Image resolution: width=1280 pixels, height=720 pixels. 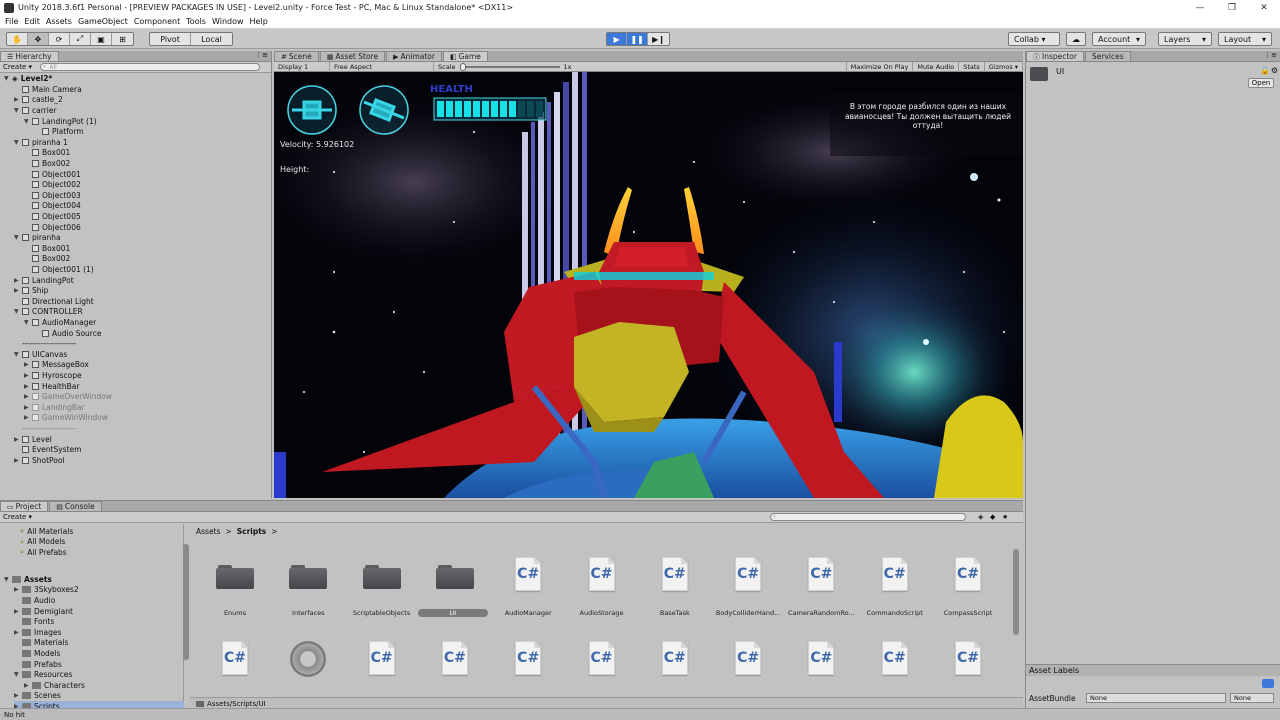 I want to click on hierarchy-row: ▼ AudioManager, so click(x=60, y=322).